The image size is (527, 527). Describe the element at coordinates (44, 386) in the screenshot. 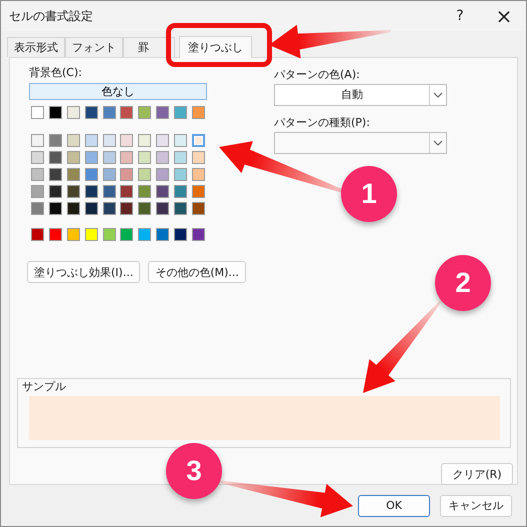

I see `group-label: サンプル` at that location.